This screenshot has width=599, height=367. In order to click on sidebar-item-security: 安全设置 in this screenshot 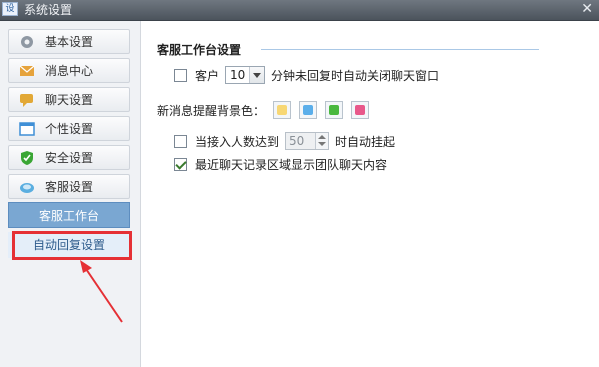, I will do `click(69, 157)`.